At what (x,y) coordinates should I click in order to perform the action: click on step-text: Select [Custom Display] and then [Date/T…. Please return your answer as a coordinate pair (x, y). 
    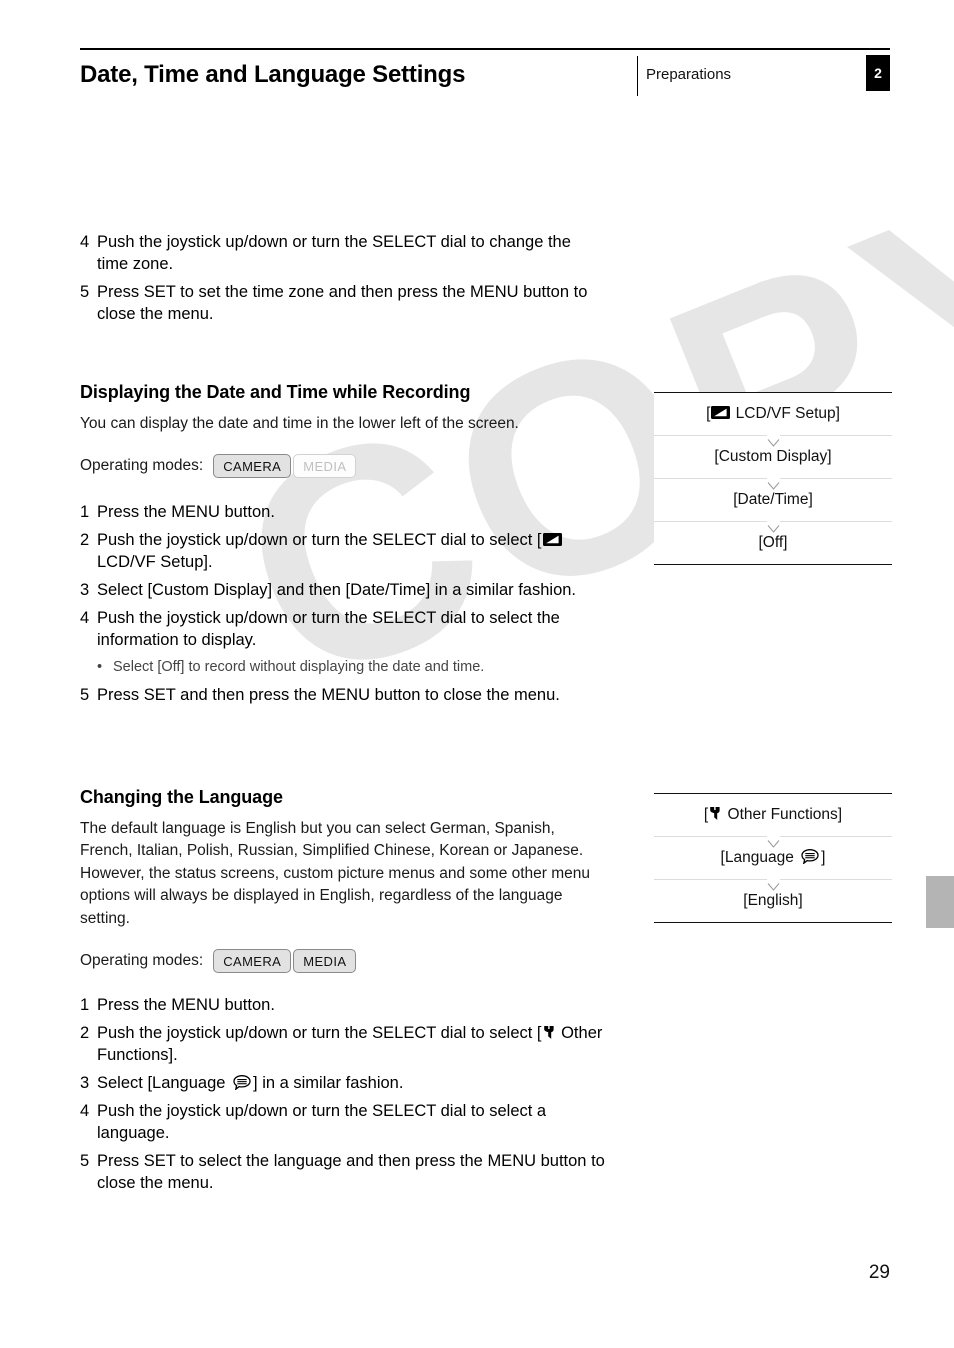
    Looking at the image, I should click on (337, 590).